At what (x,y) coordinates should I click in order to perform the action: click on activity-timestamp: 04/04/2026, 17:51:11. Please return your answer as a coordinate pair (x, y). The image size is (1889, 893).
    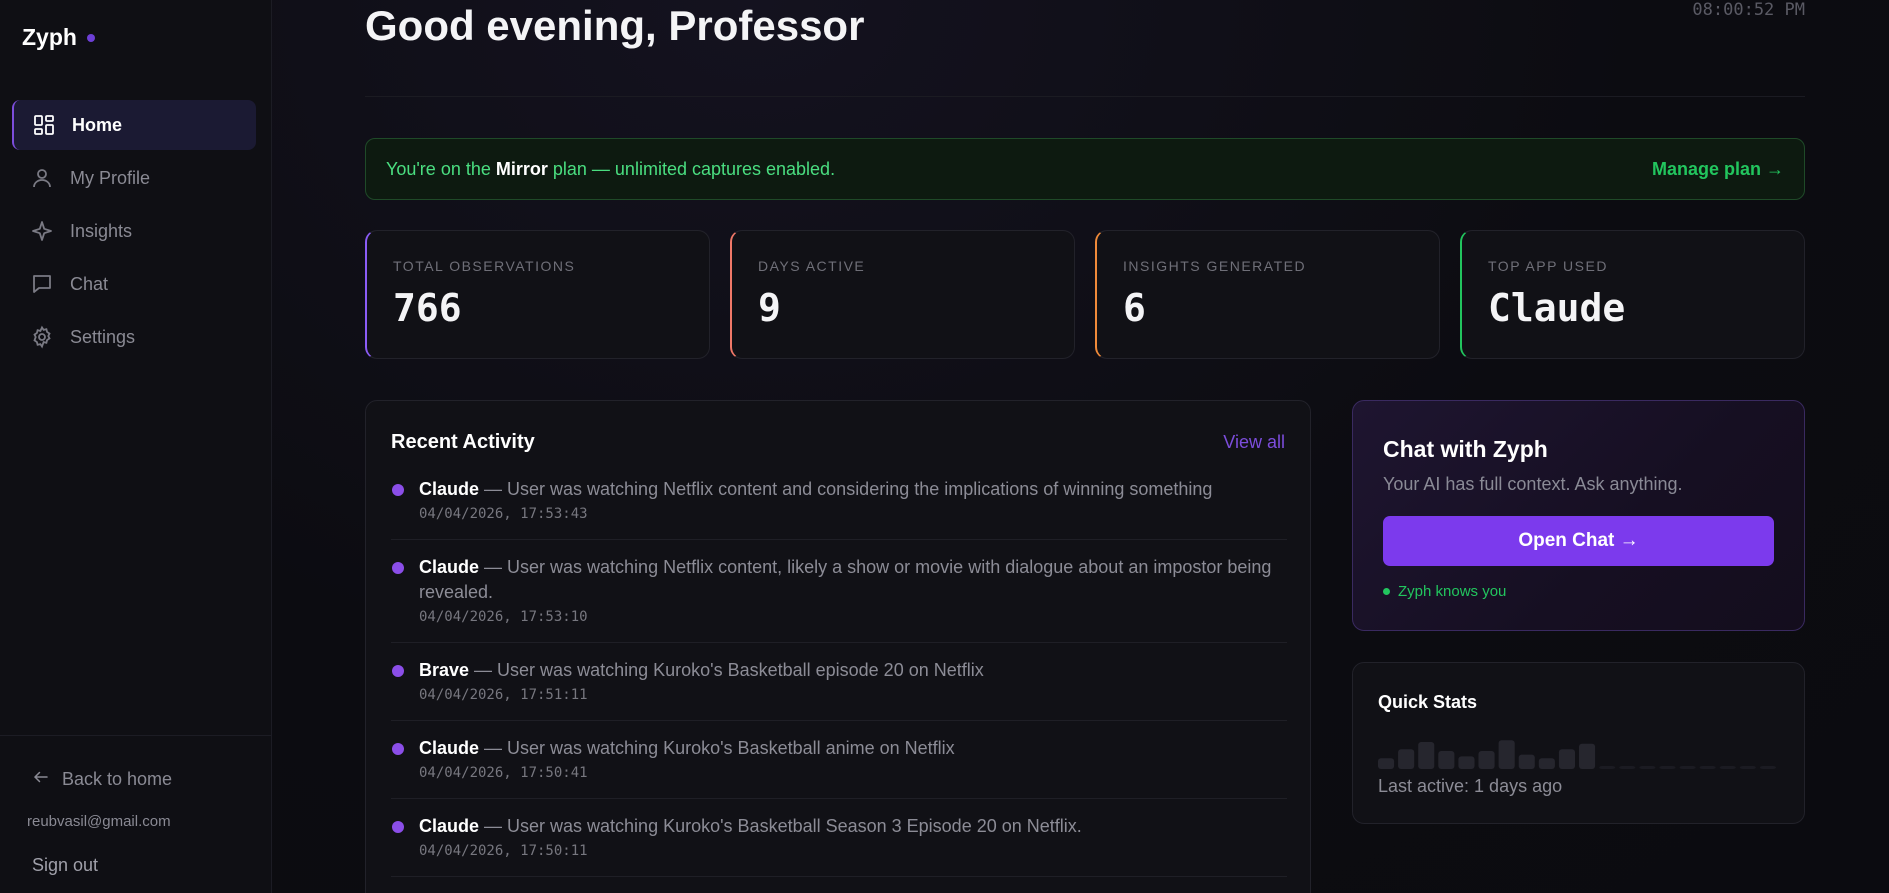
    Looking at the image, I should click on (503, 695).